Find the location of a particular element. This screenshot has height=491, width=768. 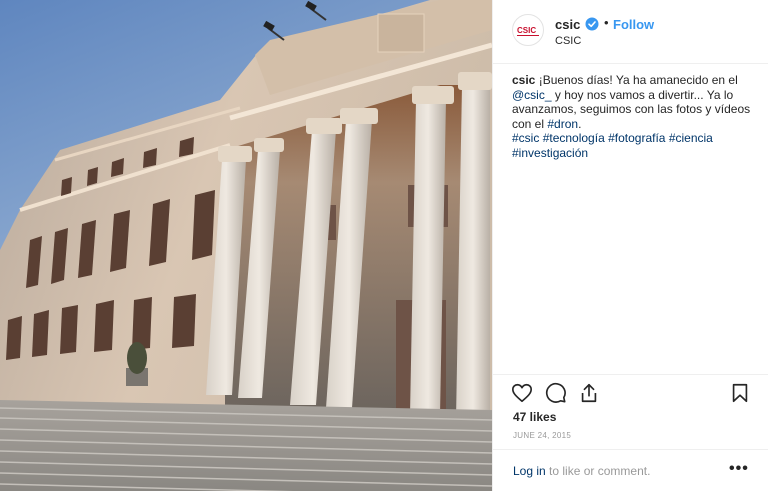

comment-icon is located at coordinates (556, 393).